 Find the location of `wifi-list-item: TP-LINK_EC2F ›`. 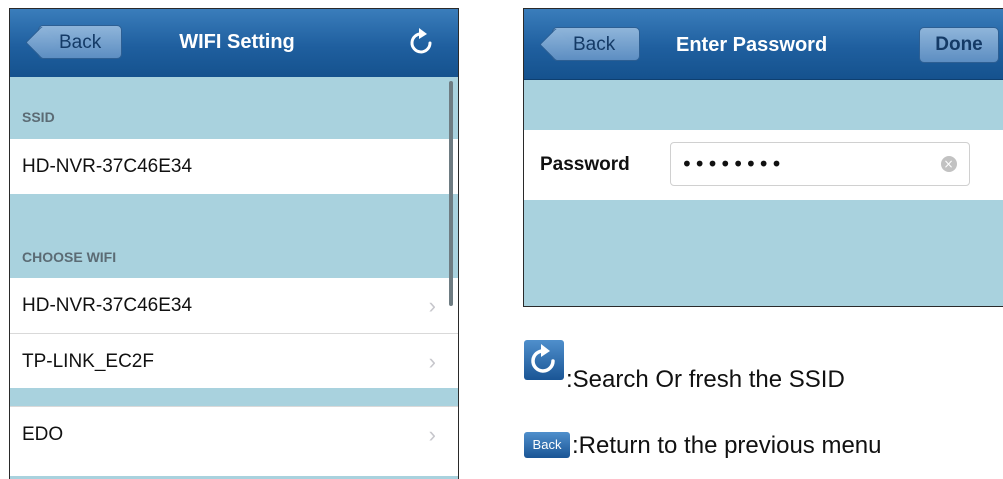

wifi-list-item: TP-LINK_EC2F › is located at coordinates (234, 360).